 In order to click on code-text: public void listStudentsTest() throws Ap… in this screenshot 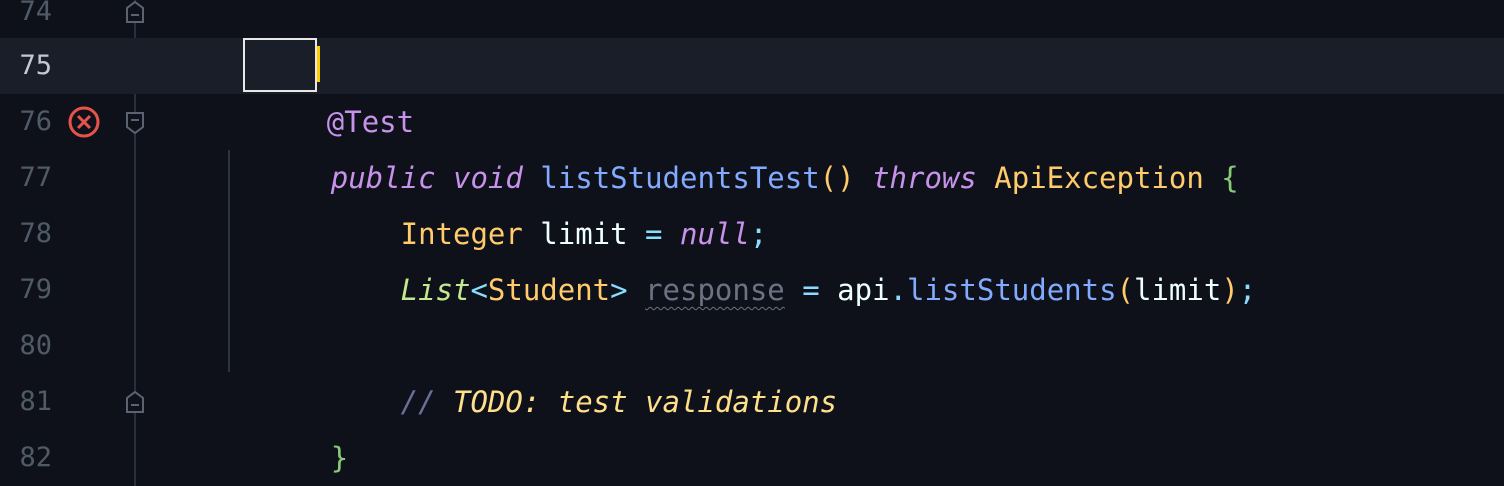, I will do `click(732, 144)`.